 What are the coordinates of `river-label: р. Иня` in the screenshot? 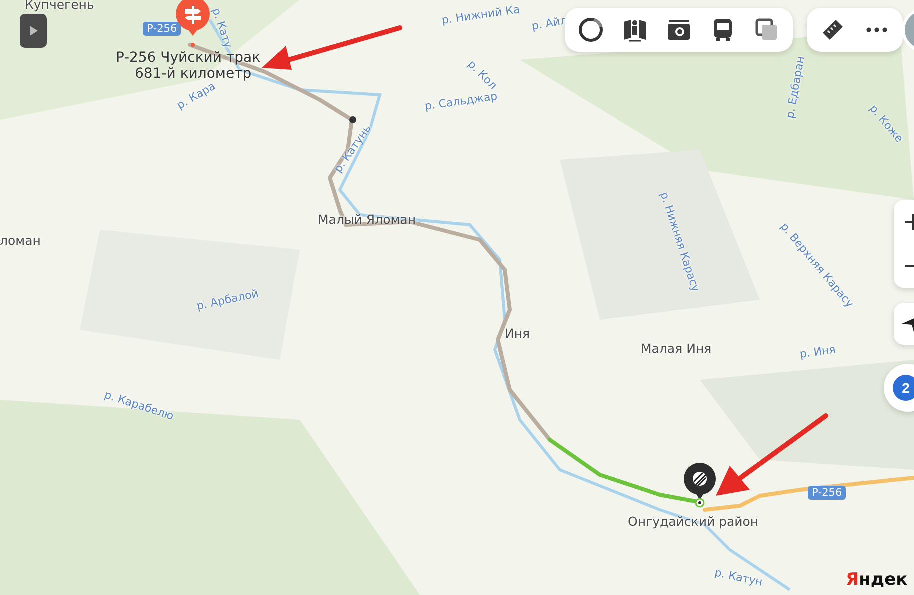 It's located at (818, 352).